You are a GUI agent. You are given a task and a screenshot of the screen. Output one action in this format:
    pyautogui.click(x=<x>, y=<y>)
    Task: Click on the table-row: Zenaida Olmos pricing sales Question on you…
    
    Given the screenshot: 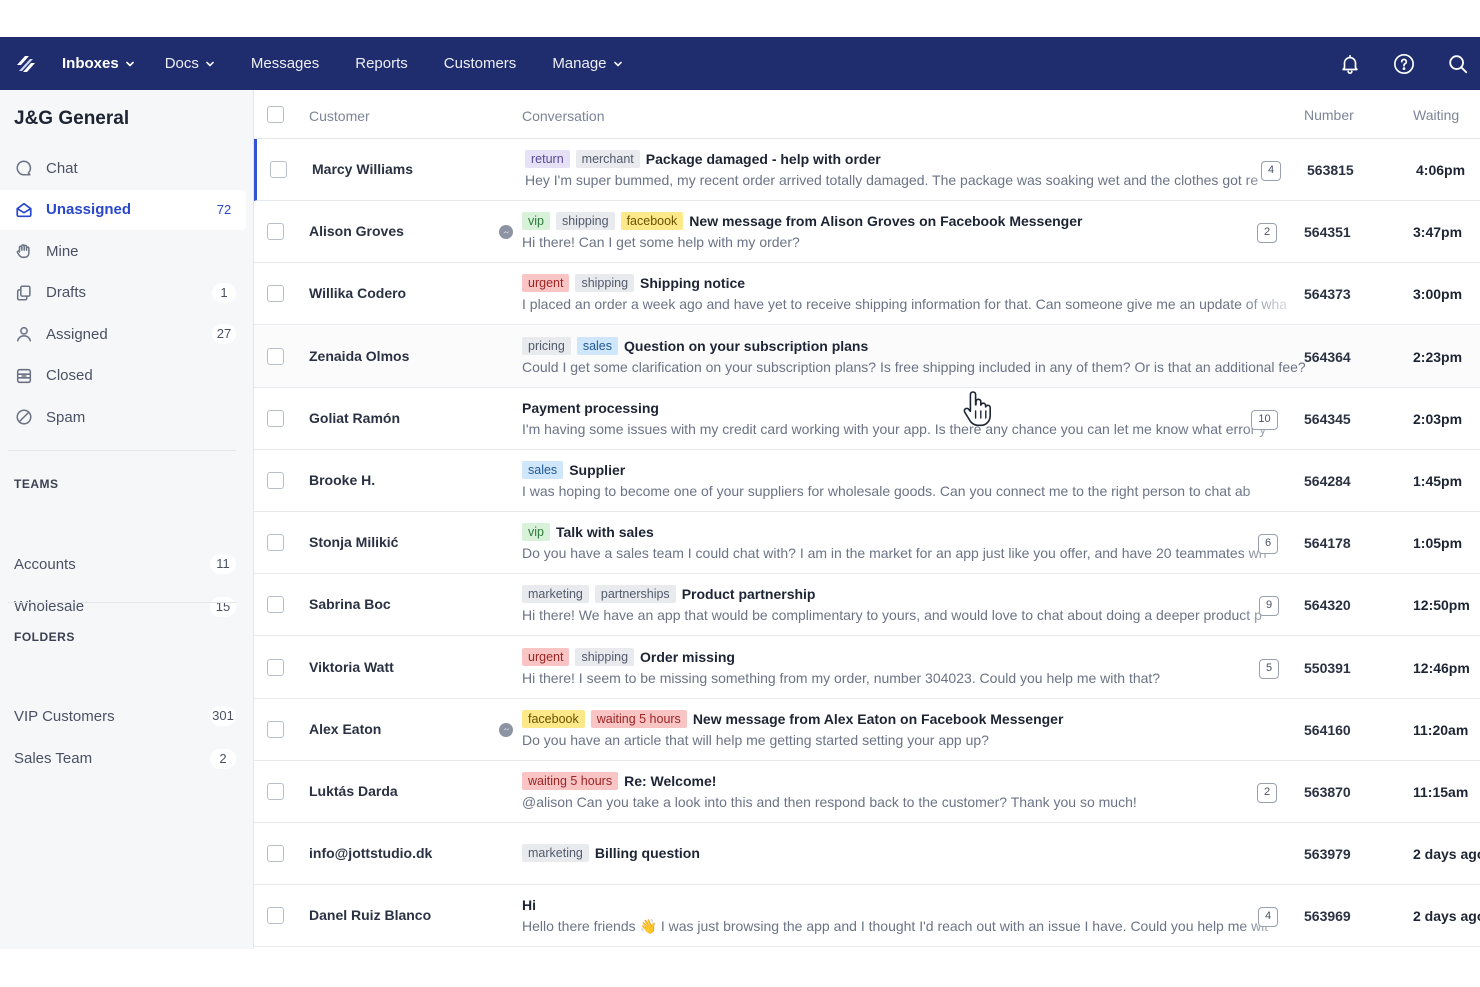 What is the action you would take?
    pyautogui.click(x=867, y=356)
    